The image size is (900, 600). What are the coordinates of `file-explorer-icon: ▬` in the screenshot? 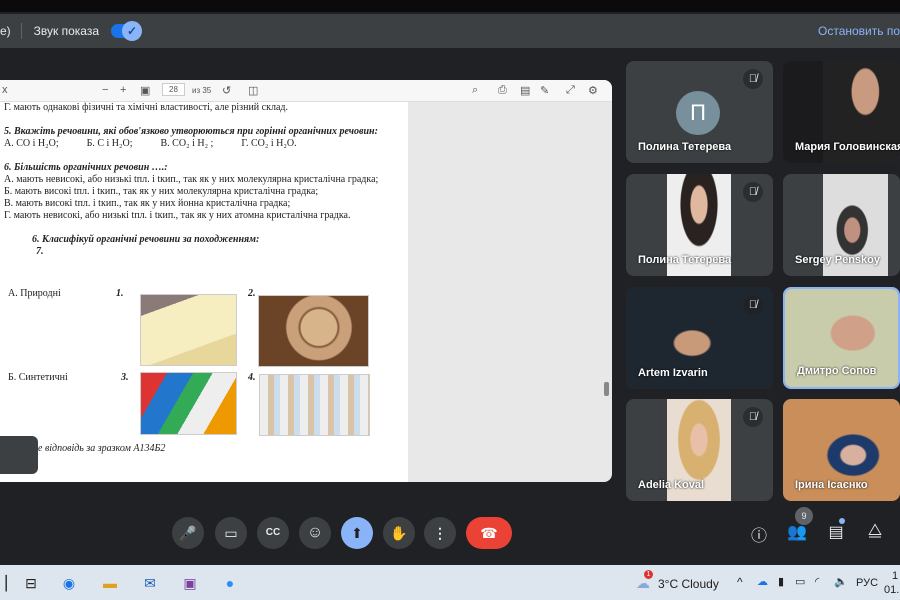 It's located at (110, 583).